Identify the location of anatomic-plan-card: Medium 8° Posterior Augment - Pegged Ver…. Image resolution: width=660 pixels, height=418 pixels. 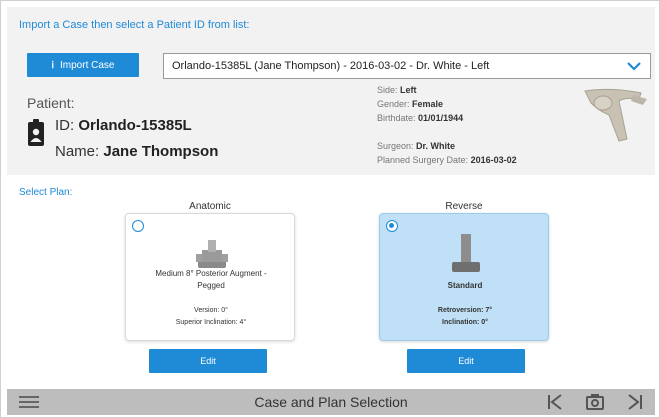
(210, 277).